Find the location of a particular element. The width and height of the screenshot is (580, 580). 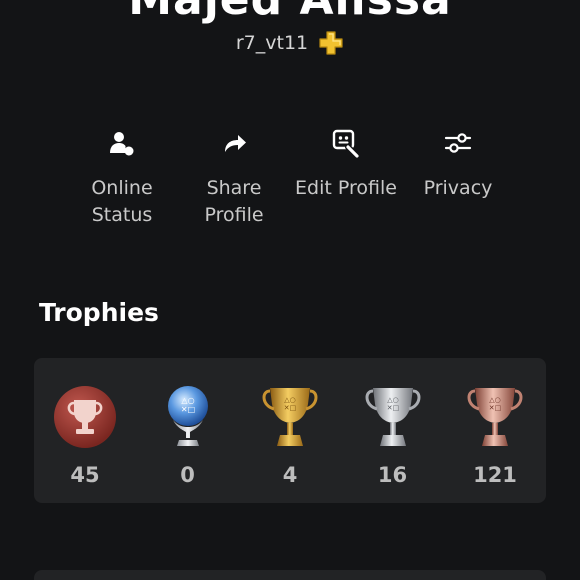

gold-count: 4 is located at coordinates (290, 475).